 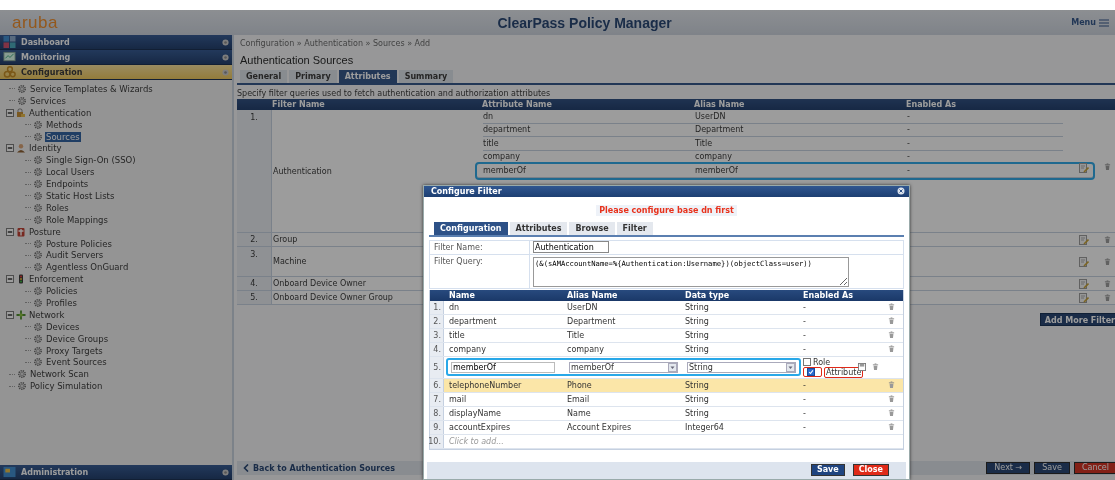 I want to click on tree-item: Local Users, so click(x=70, y=172).